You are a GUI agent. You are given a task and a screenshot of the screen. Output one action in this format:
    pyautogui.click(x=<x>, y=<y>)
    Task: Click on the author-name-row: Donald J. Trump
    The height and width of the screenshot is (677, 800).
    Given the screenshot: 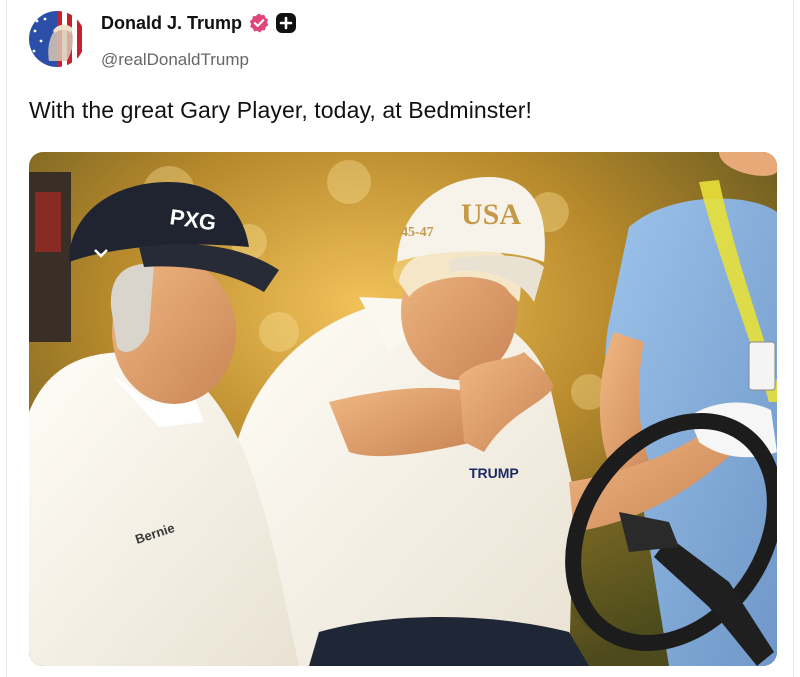 What is the action you would take?
    pyautogui.click(x=199, y=23)
    